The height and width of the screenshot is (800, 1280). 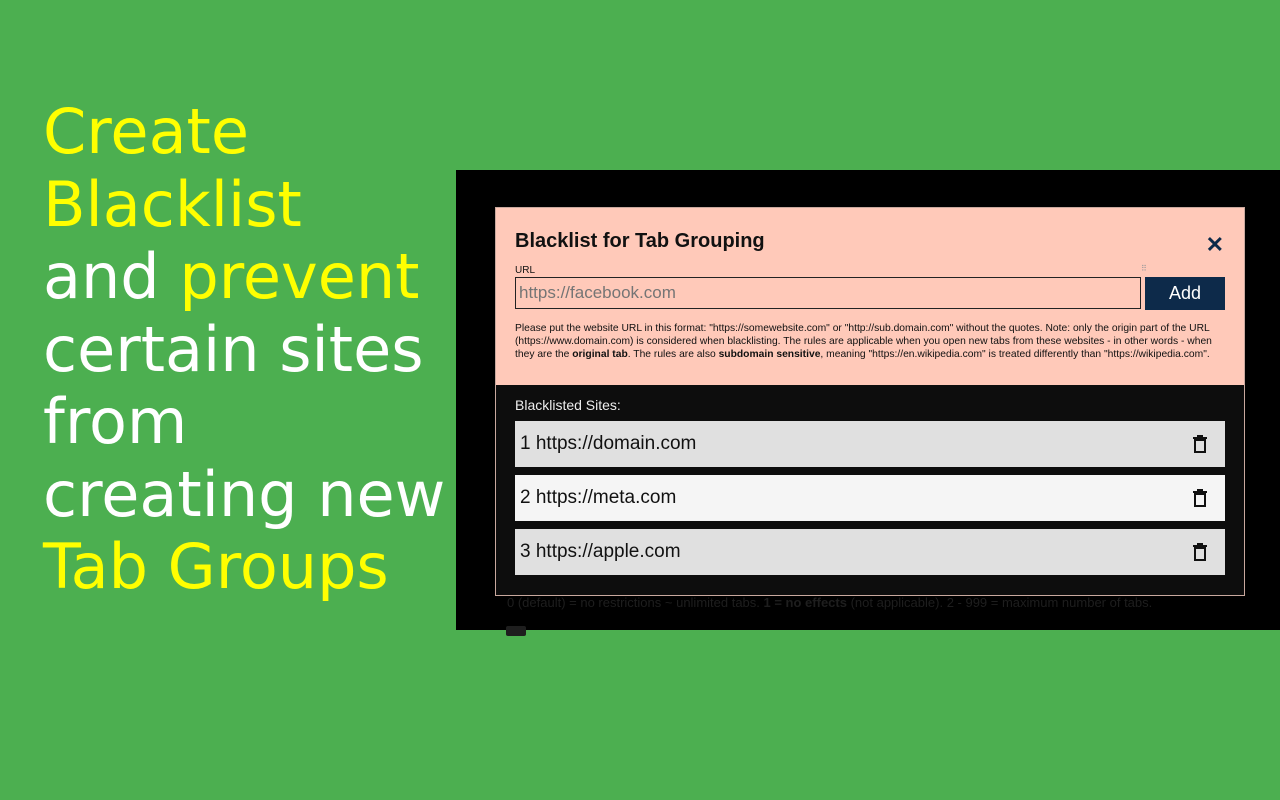 I want to click on list-item: 1 https://domain.com, so click(x=870, y=444).